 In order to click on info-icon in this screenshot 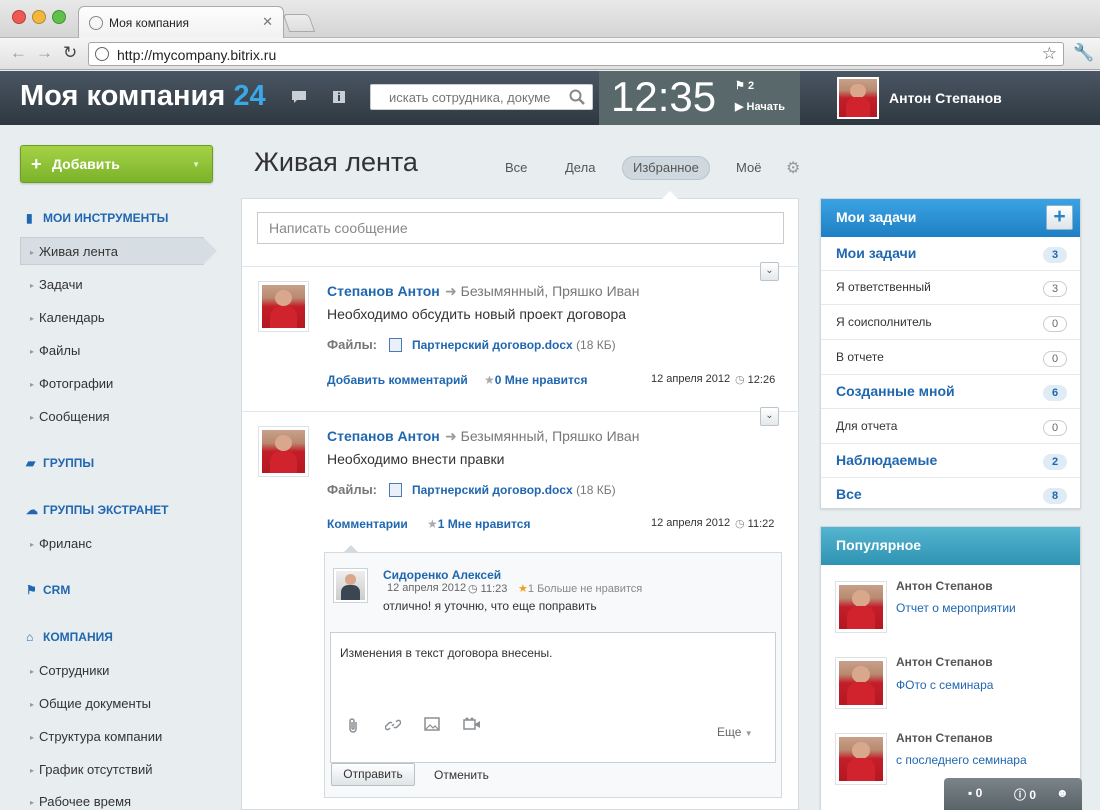, I will do `click(339, 97)`.